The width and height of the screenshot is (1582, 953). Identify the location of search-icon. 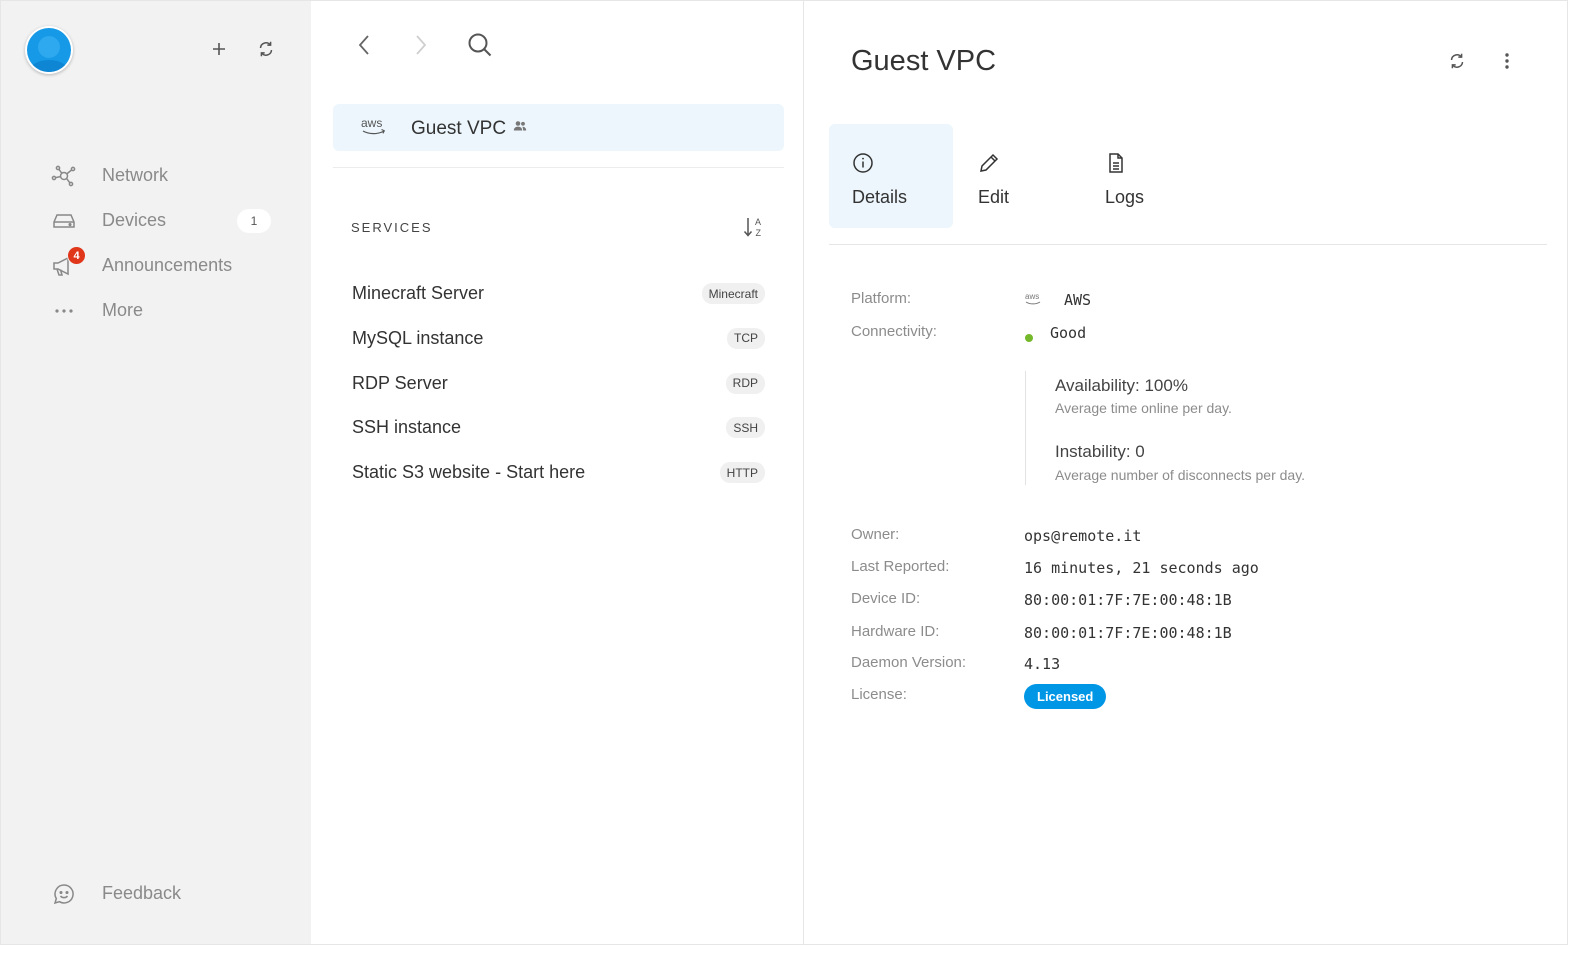
(480, 45).